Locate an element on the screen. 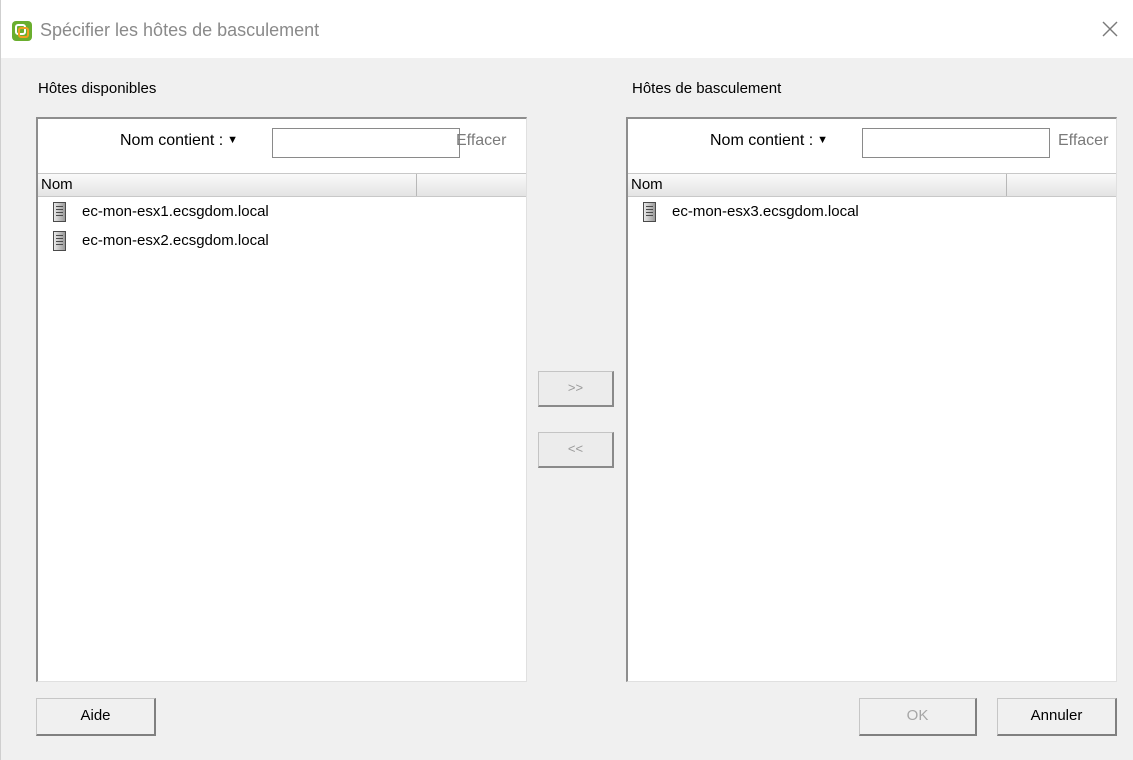  window-border is located at coordinates (0, 380).